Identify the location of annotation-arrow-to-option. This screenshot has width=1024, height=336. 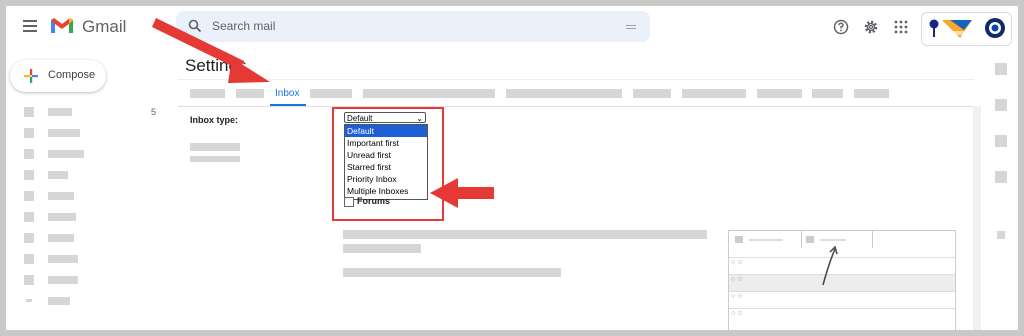
(475, 193).